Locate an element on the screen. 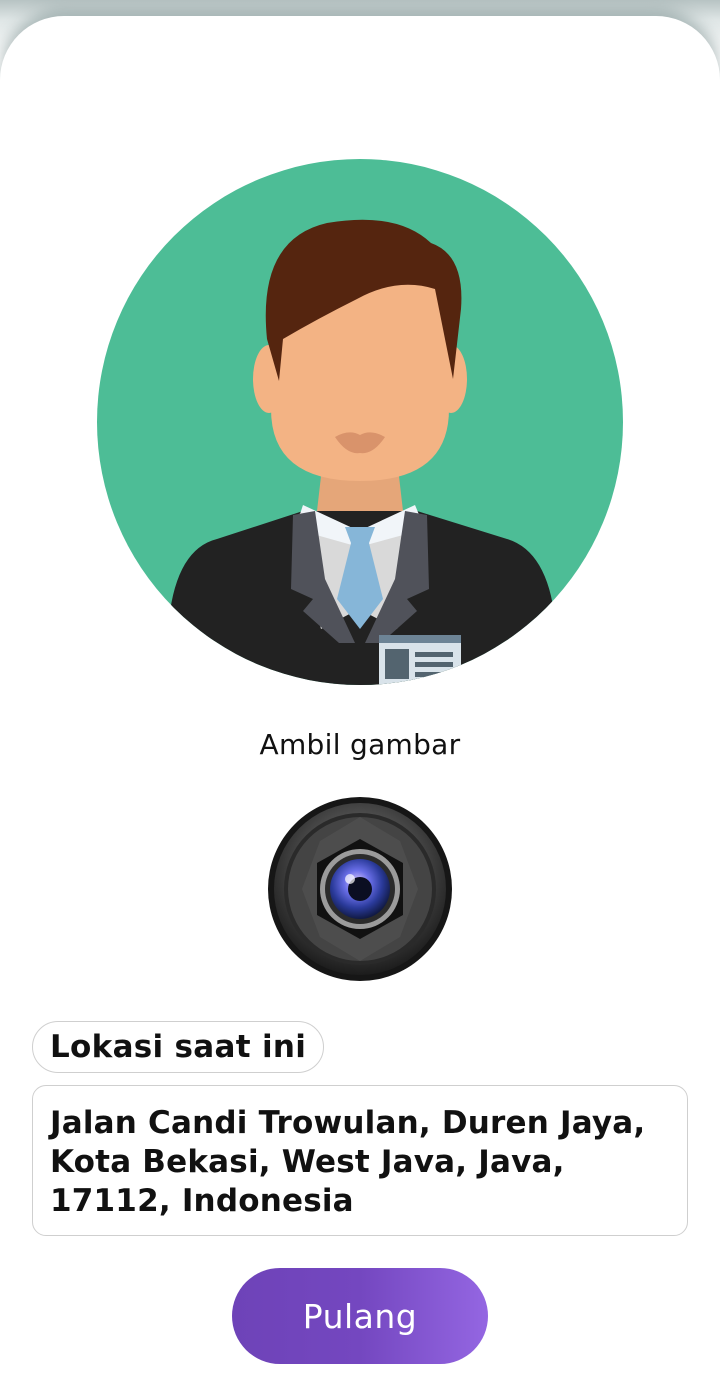 The height and width of the screenshot is (1394, 720). camera-capture-button is located at coordinates (360, 889).